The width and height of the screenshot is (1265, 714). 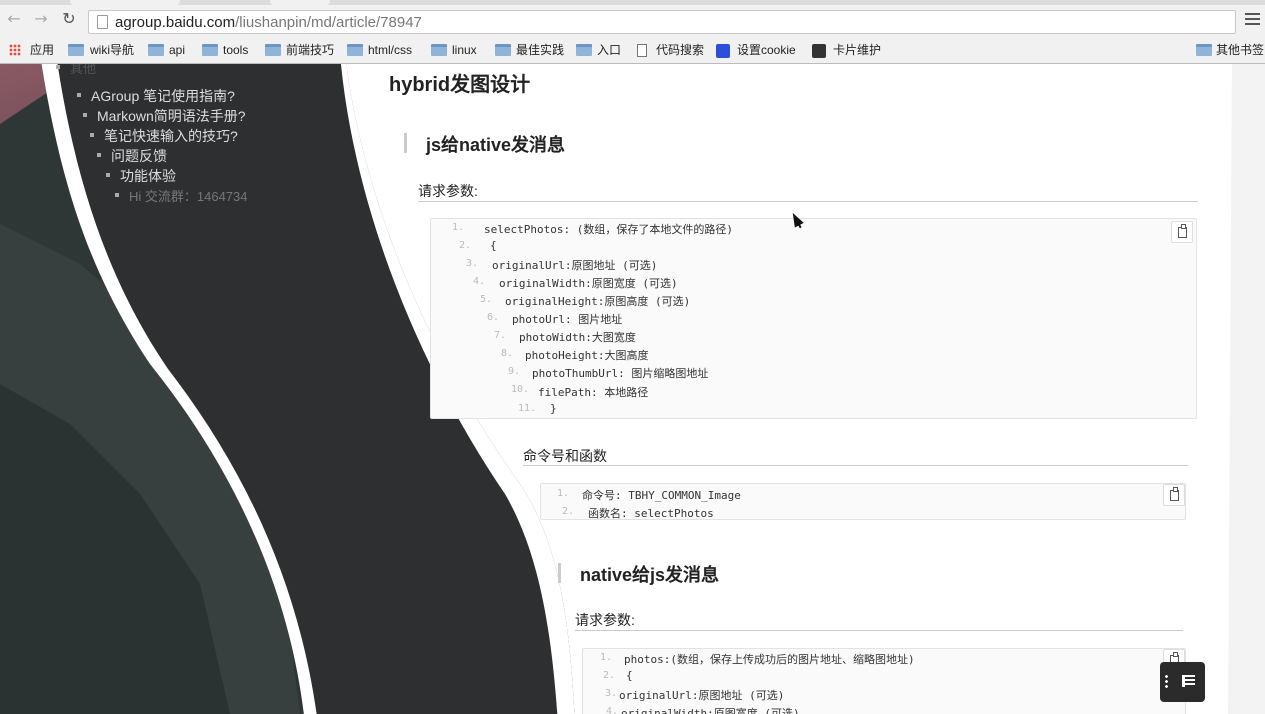 I want to click on code-line: photoThumbUrl: 图片缩略图地址, so click(x=620, y=373).